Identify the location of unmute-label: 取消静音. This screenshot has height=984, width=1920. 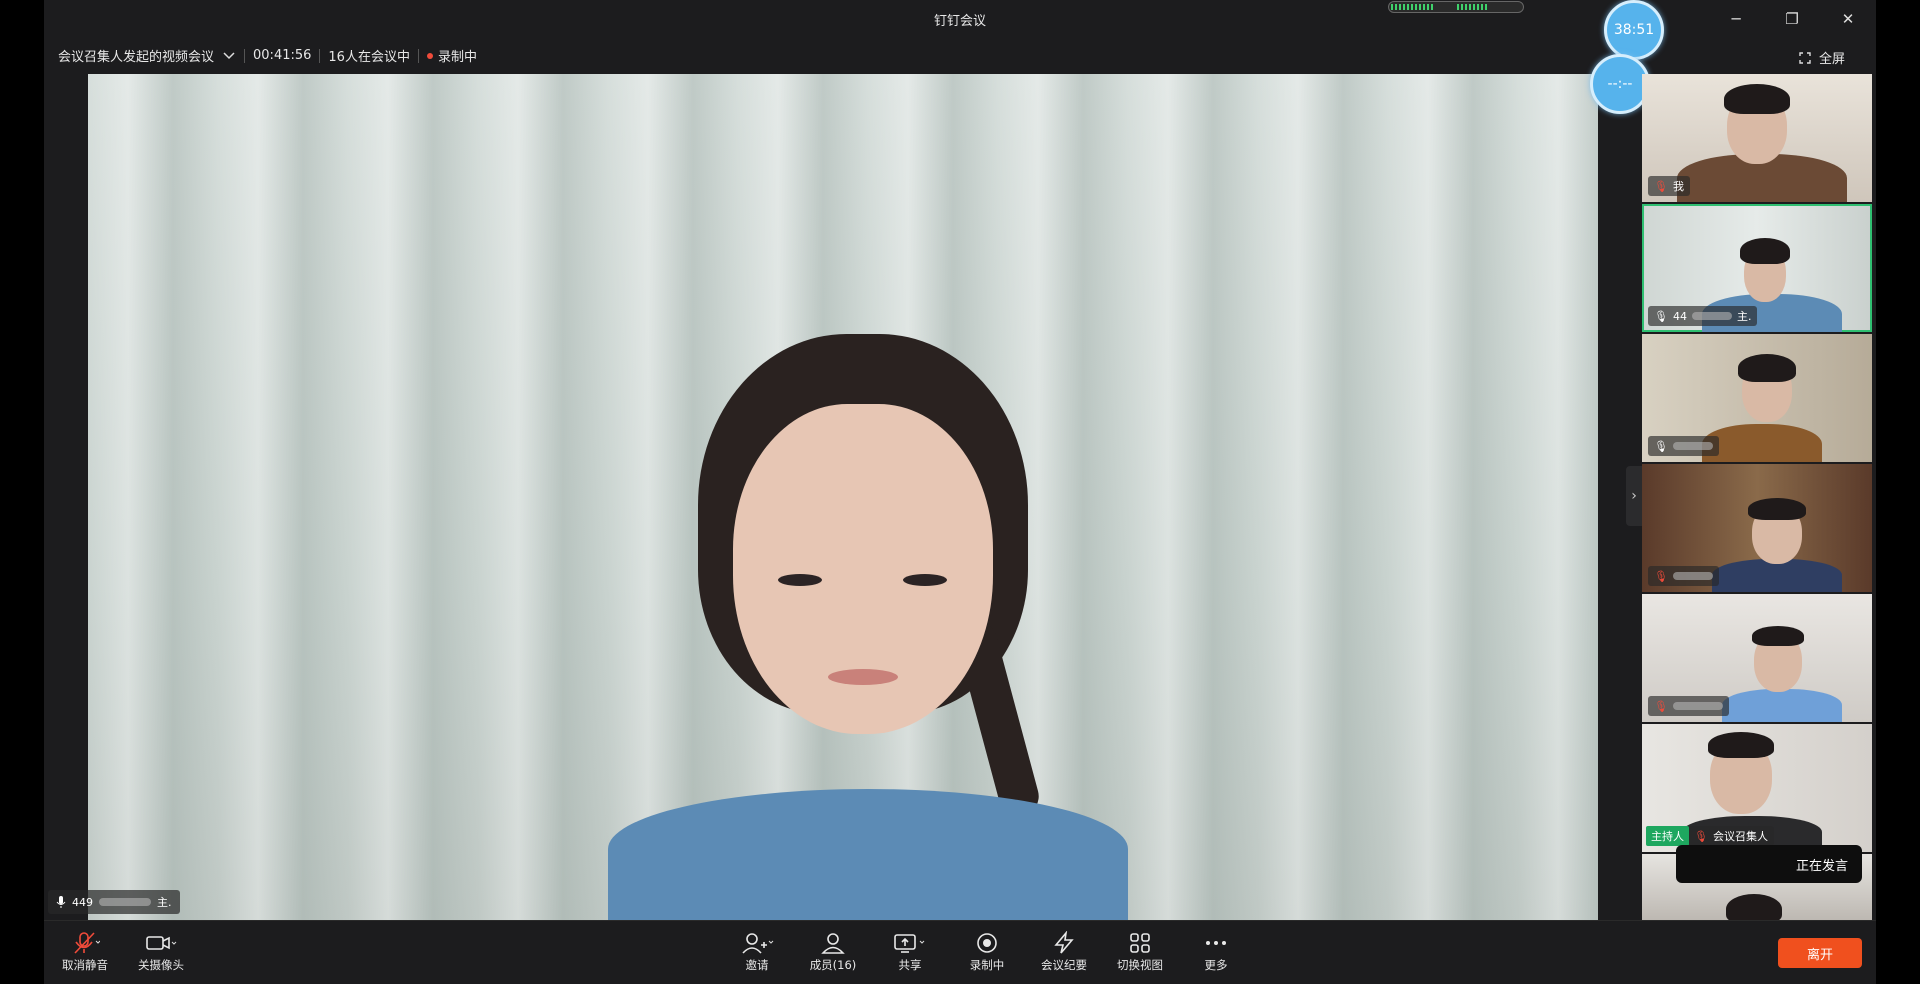
(85, 965).